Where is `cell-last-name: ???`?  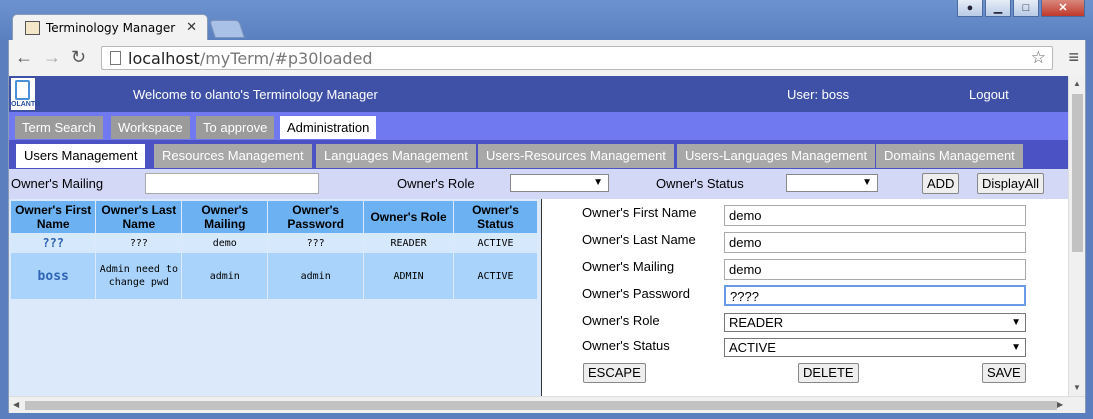 cell-last-name: ??? is located at coordinates (139, 243).